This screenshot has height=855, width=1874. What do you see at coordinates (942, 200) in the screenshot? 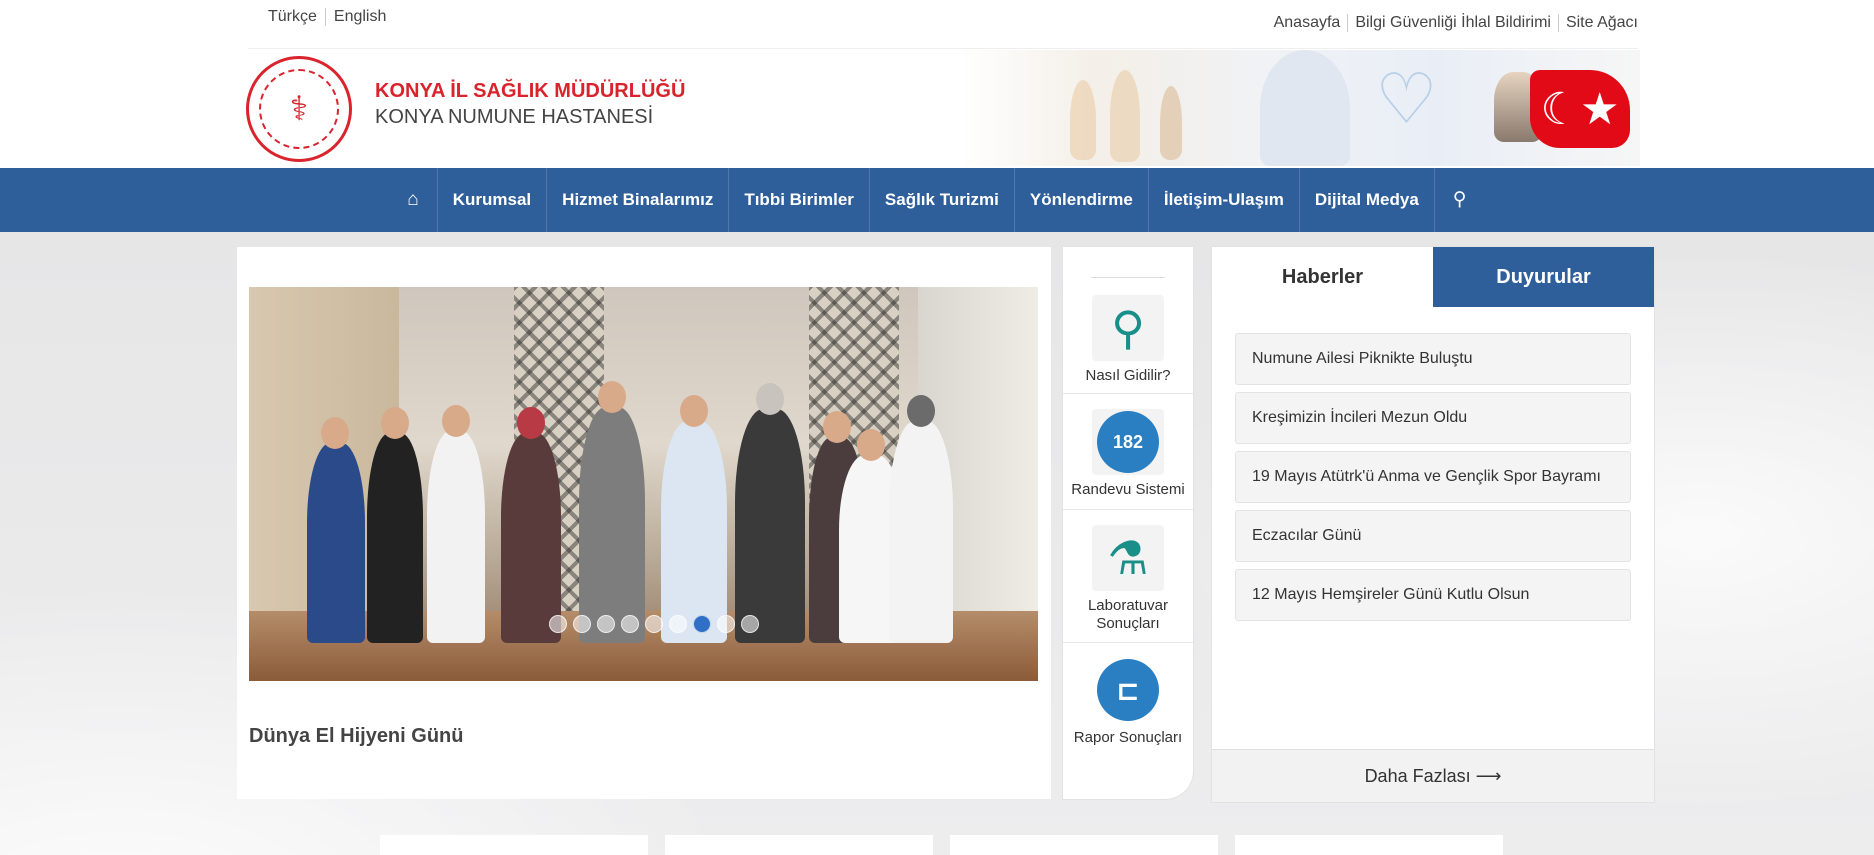
I see `nav-saglik-turizmi: Sağlık Turizmi` at bounding box center [942, 200].